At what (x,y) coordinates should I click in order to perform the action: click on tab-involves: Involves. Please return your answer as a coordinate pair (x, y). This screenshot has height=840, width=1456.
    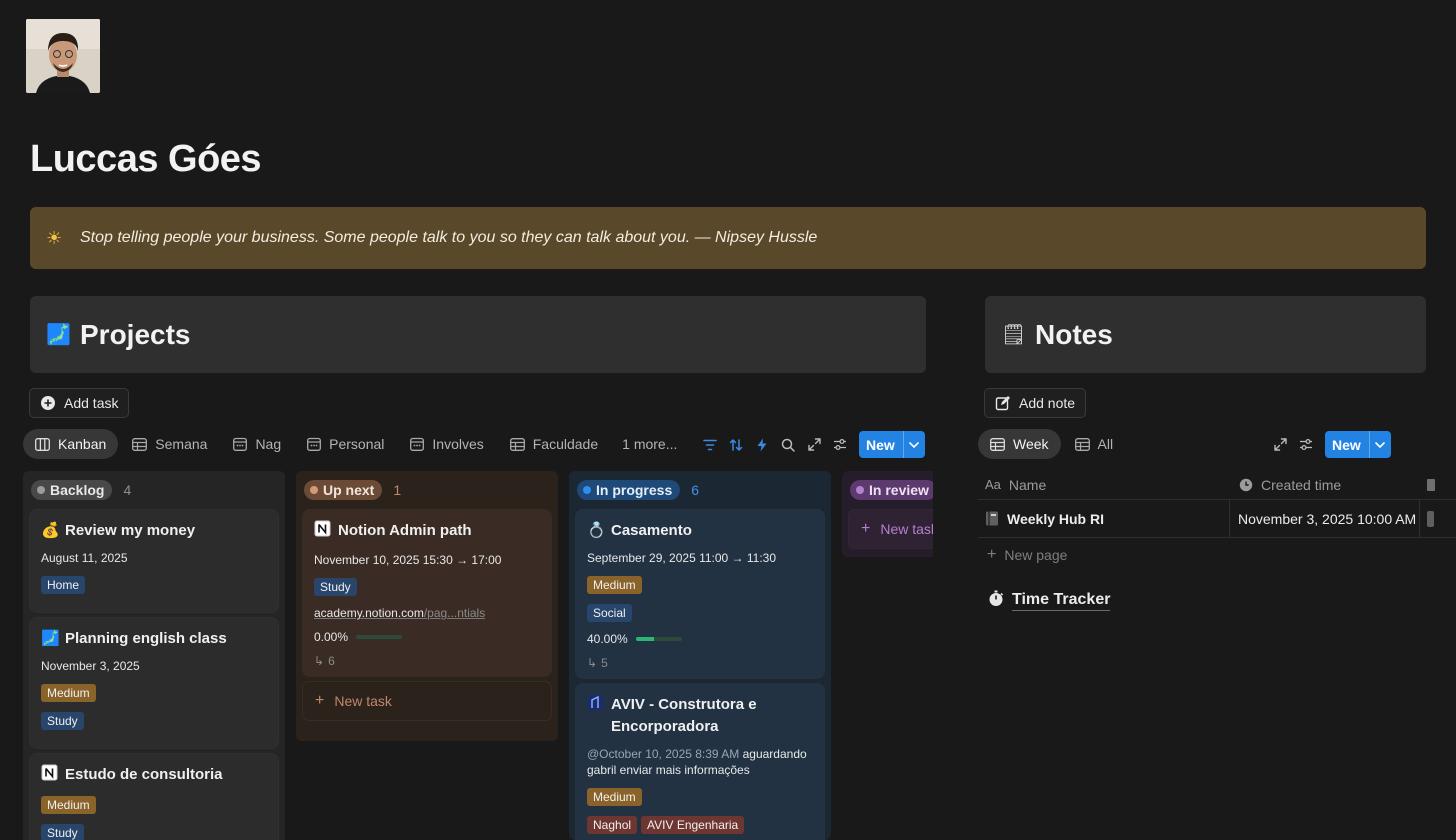
    Looking at the image, I should click on (446, 444).